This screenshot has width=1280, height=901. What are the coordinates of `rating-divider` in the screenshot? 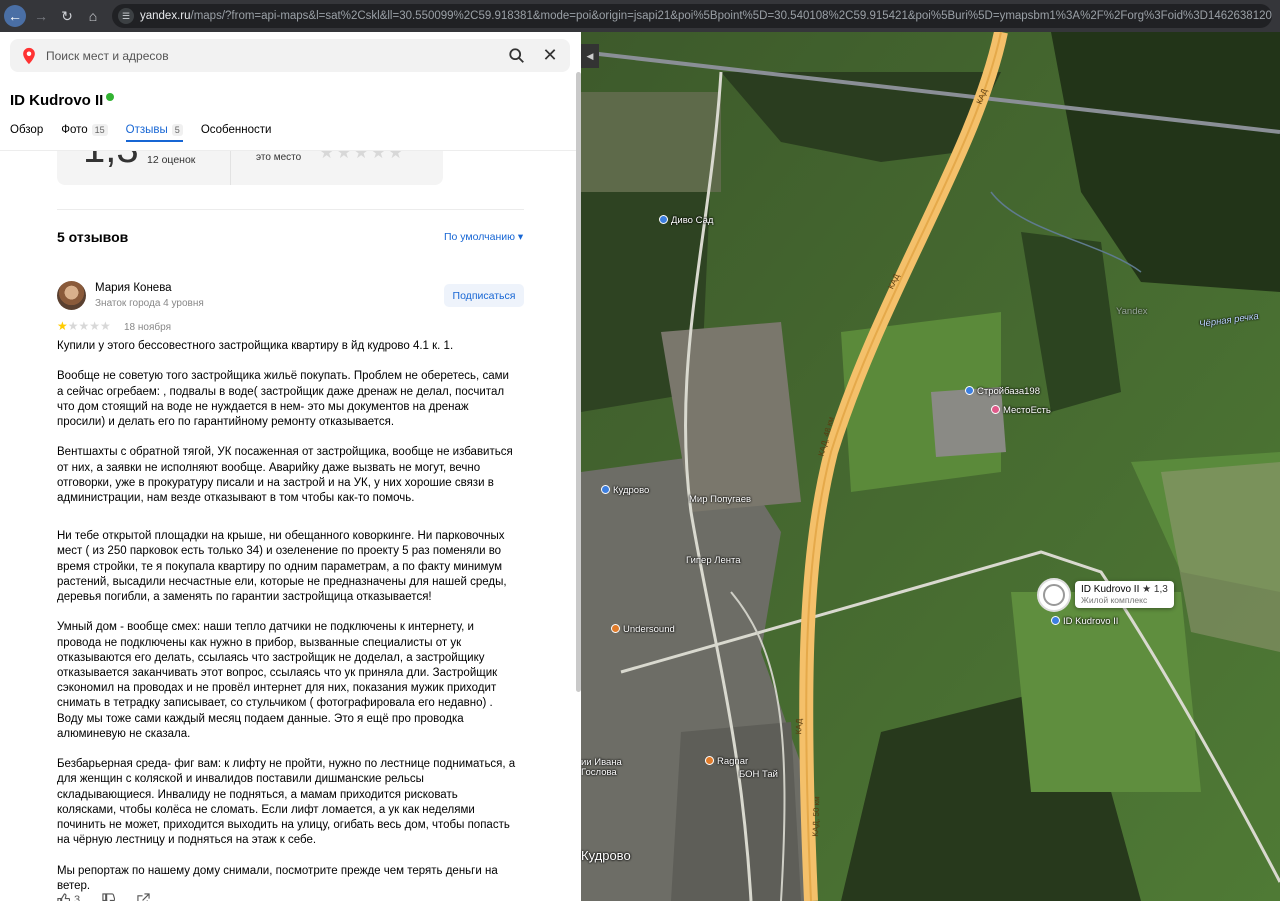 It's located at (230, 168).